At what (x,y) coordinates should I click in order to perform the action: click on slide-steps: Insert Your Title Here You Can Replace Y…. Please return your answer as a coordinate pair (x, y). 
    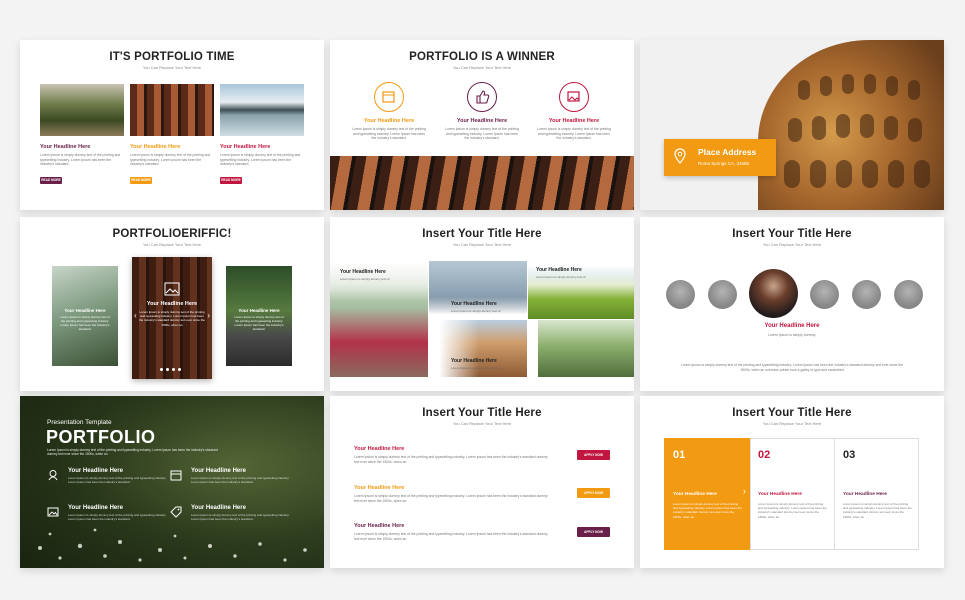
    Looking at the image, I should click on (792, 482).